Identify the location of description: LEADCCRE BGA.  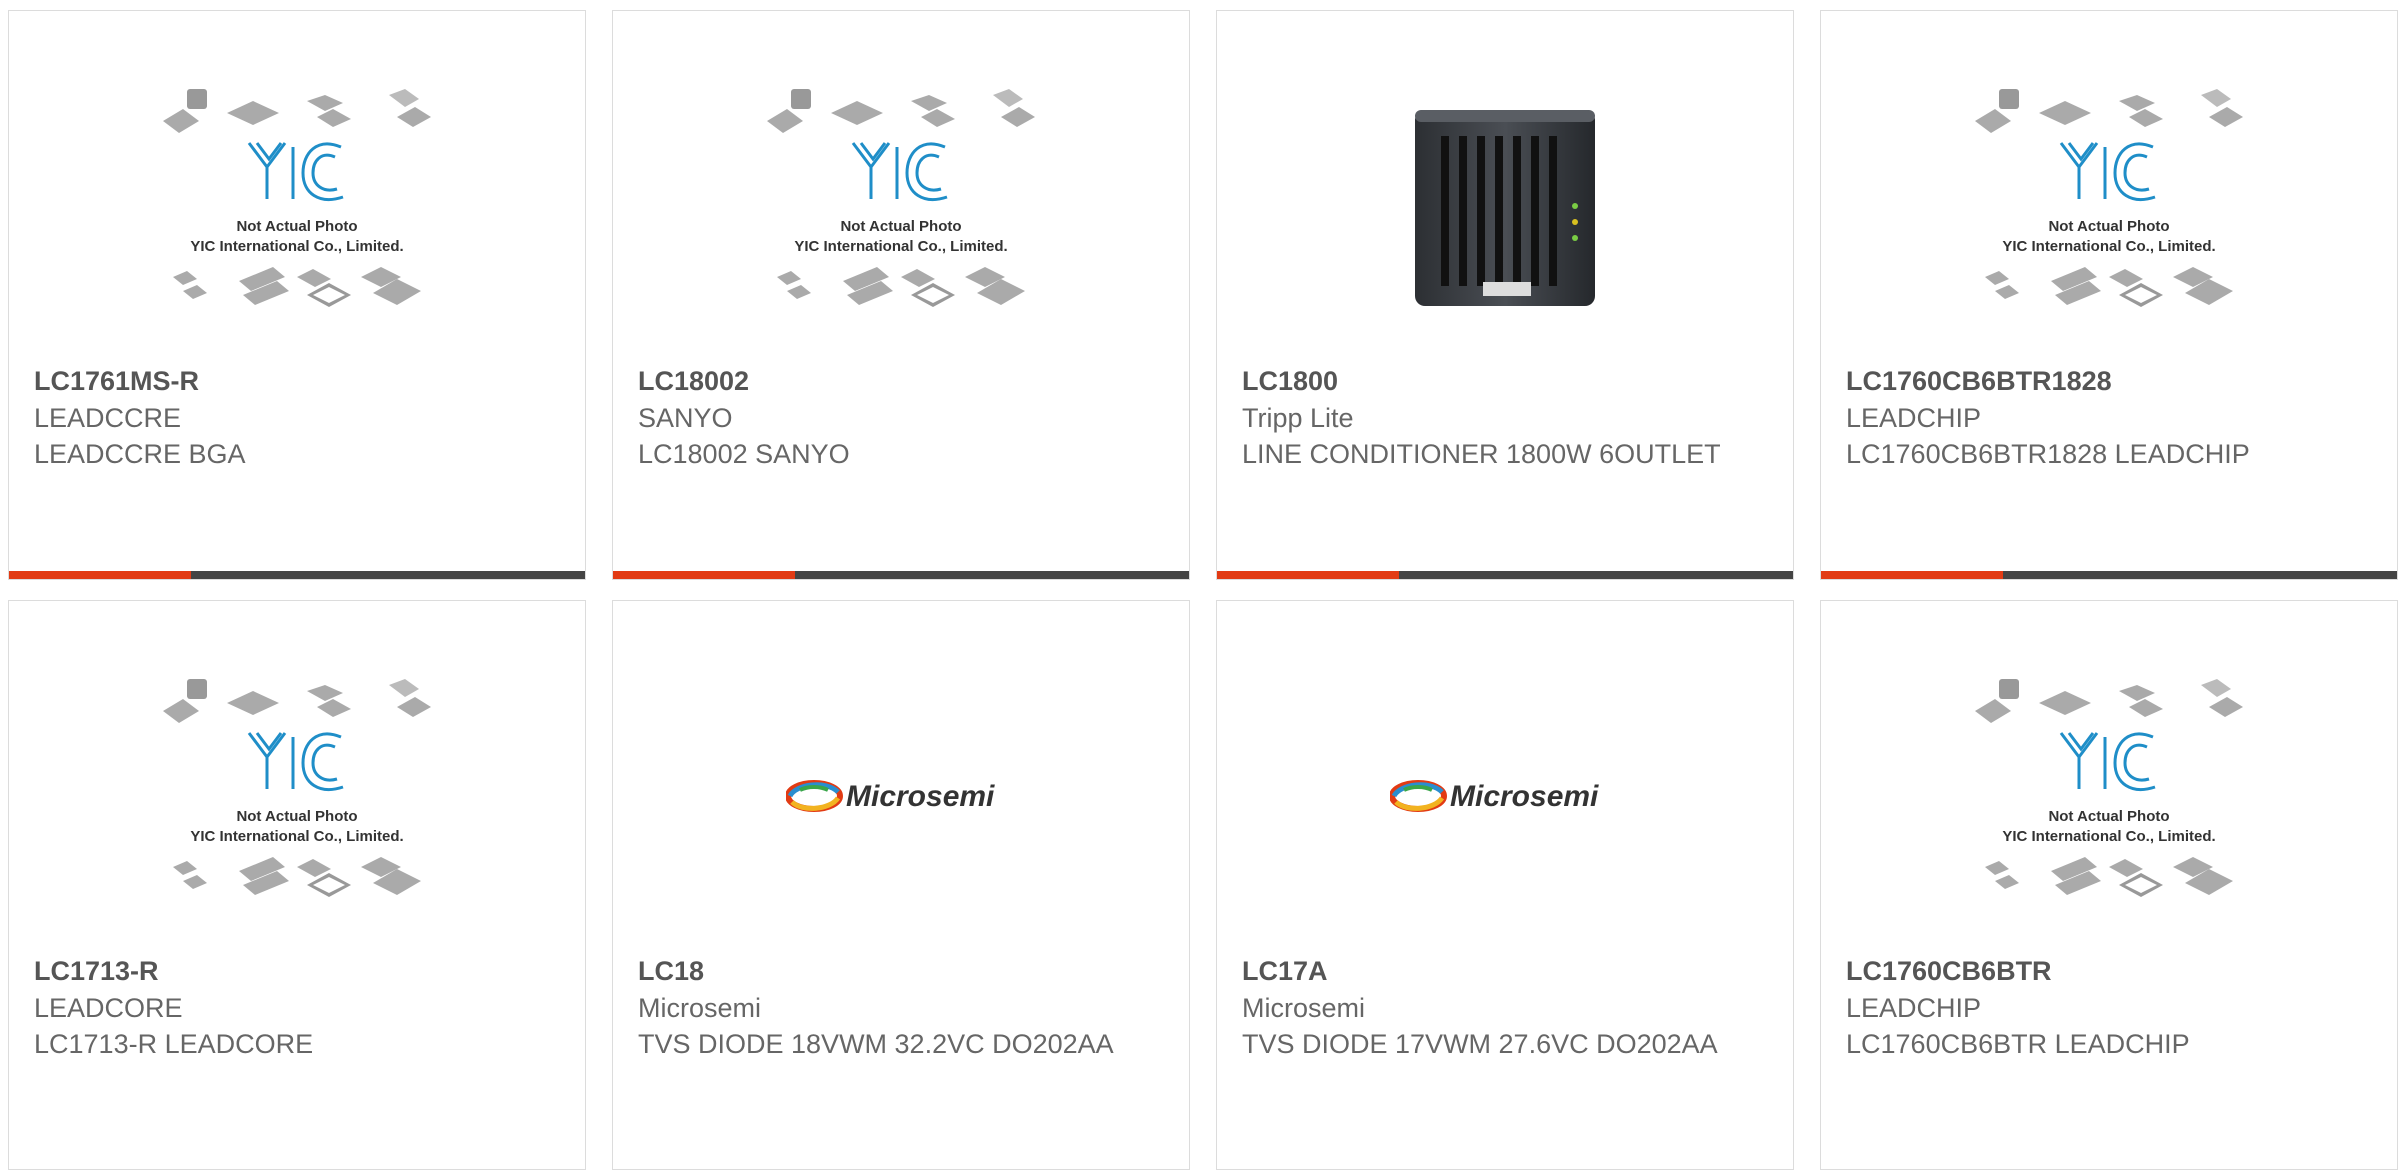
(140, 454).